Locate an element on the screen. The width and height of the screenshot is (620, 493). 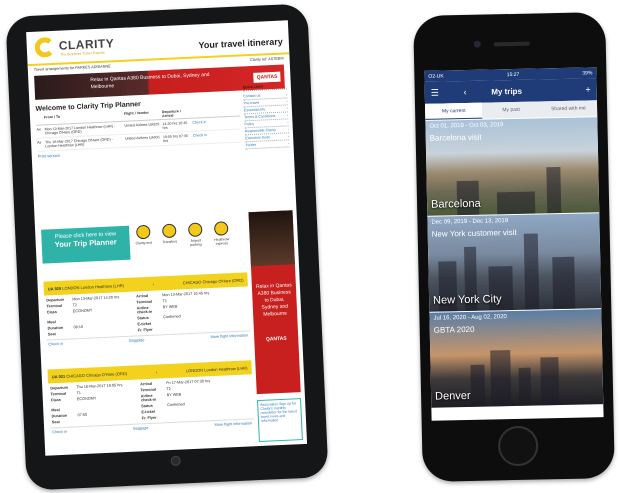
clarity-text-icon: Clarity text is located at coordinates (143, 237).